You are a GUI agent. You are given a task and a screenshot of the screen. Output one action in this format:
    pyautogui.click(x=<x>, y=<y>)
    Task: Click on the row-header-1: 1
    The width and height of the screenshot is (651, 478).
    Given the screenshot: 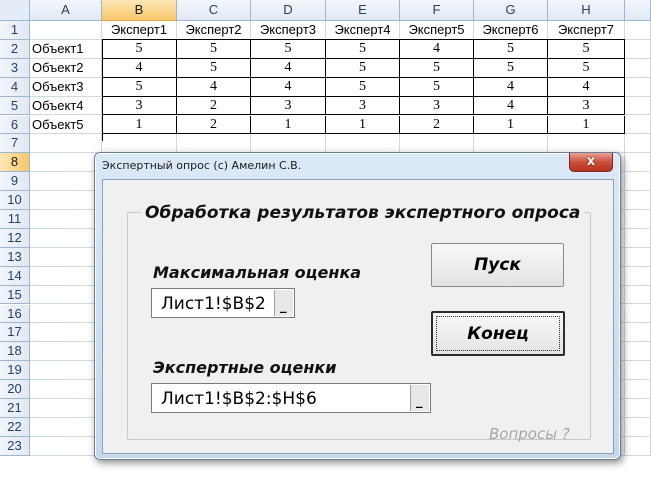 What is the action you would take?
    pyautogui.click(x=15, y=30)
    